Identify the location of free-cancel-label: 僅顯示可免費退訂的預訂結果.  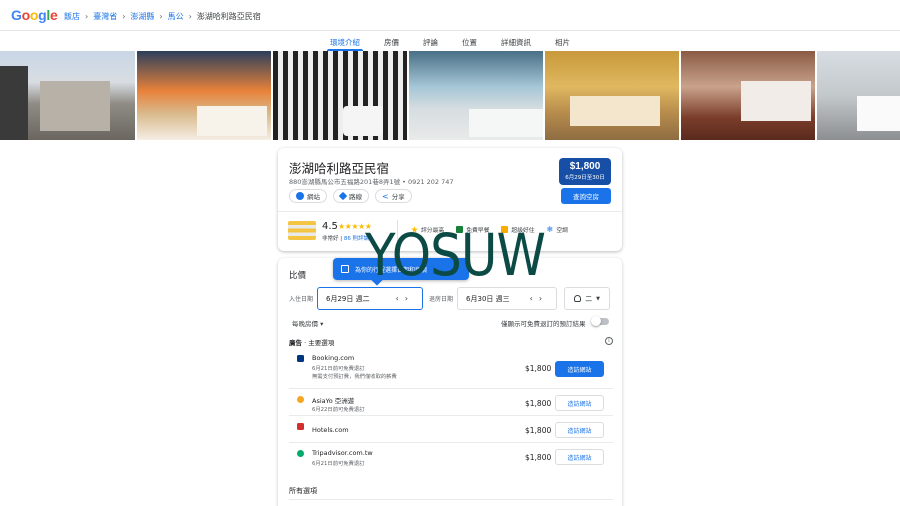
(543, 324).